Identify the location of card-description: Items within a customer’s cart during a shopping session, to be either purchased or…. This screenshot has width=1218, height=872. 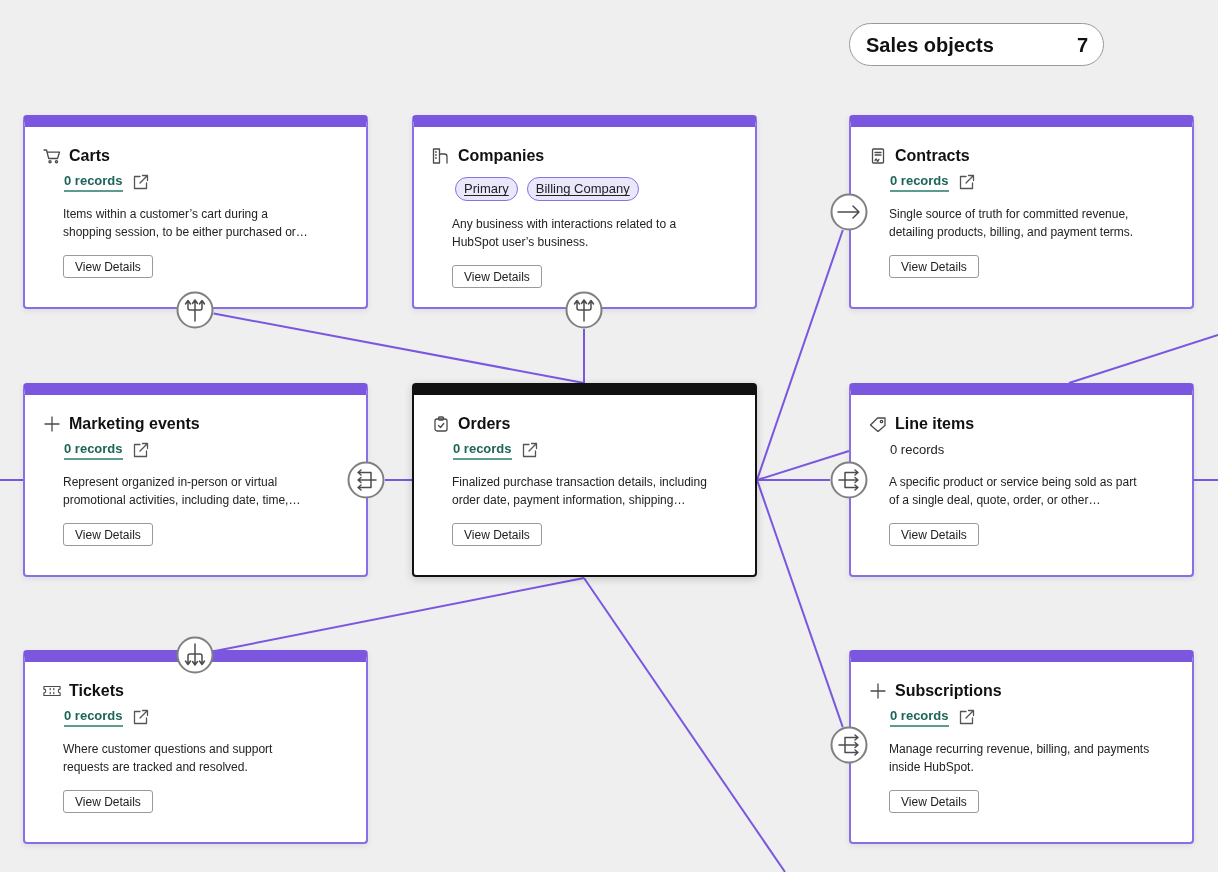
(186, 223).